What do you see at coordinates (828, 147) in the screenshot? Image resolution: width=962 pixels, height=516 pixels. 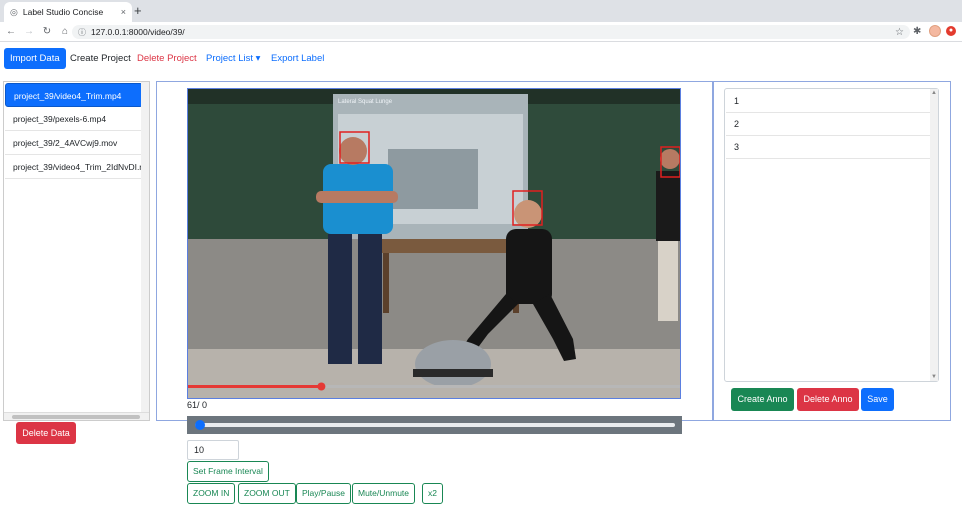 I see `annotation-item: 3` at bounding box center [828, 147].